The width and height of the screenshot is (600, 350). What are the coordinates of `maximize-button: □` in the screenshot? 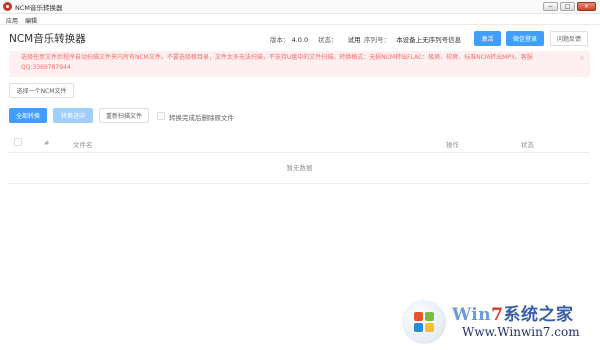 It's located at (567, 6).